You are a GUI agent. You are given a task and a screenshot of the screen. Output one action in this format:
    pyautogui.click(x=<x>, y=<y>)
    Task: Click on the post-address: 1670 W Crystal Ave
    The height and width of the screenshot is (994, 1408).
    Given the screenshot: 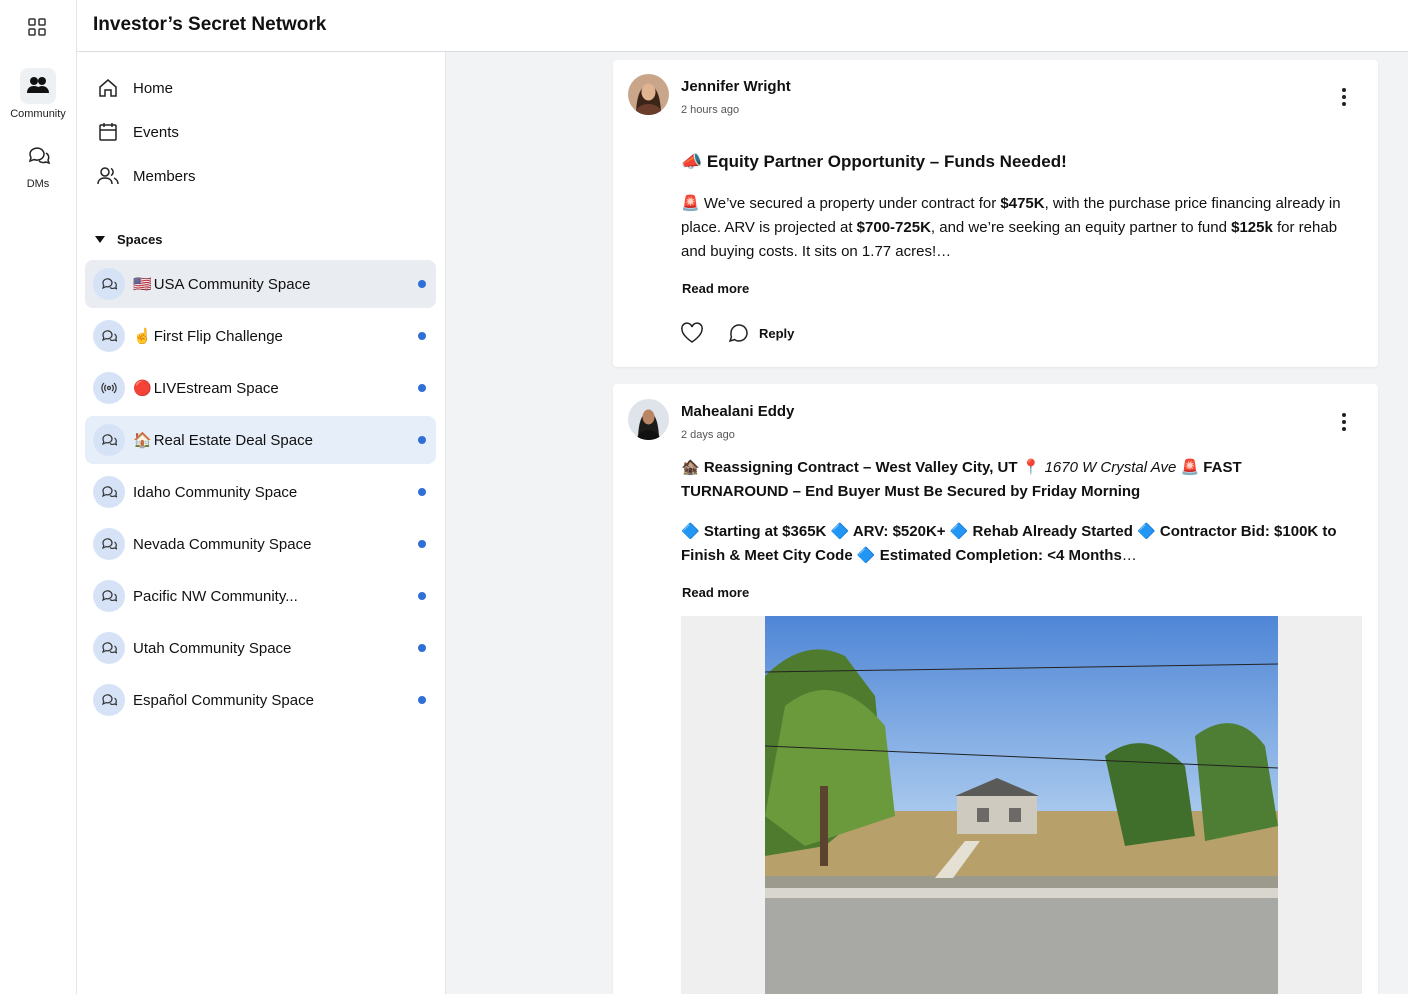 What is the action you would take?
    pyautogui.click(x=1110, y=467)
    